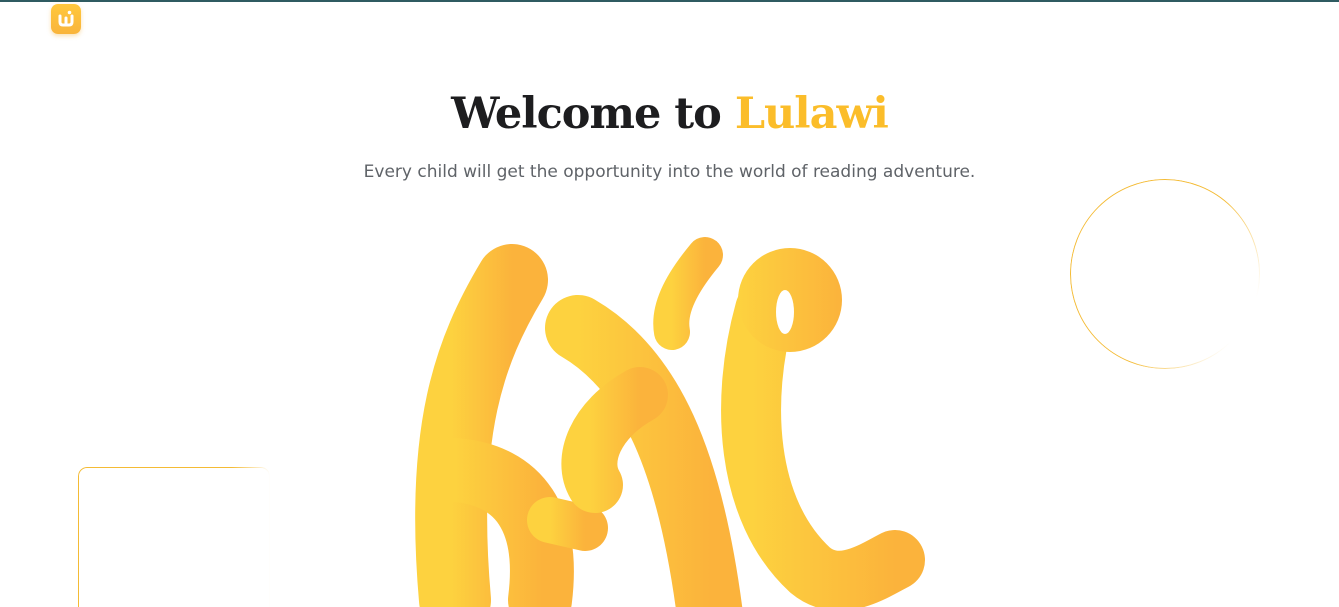  Describe the element at coordinates (688, 293) in the screenshot. I see `glyph-2-tick` at that location.